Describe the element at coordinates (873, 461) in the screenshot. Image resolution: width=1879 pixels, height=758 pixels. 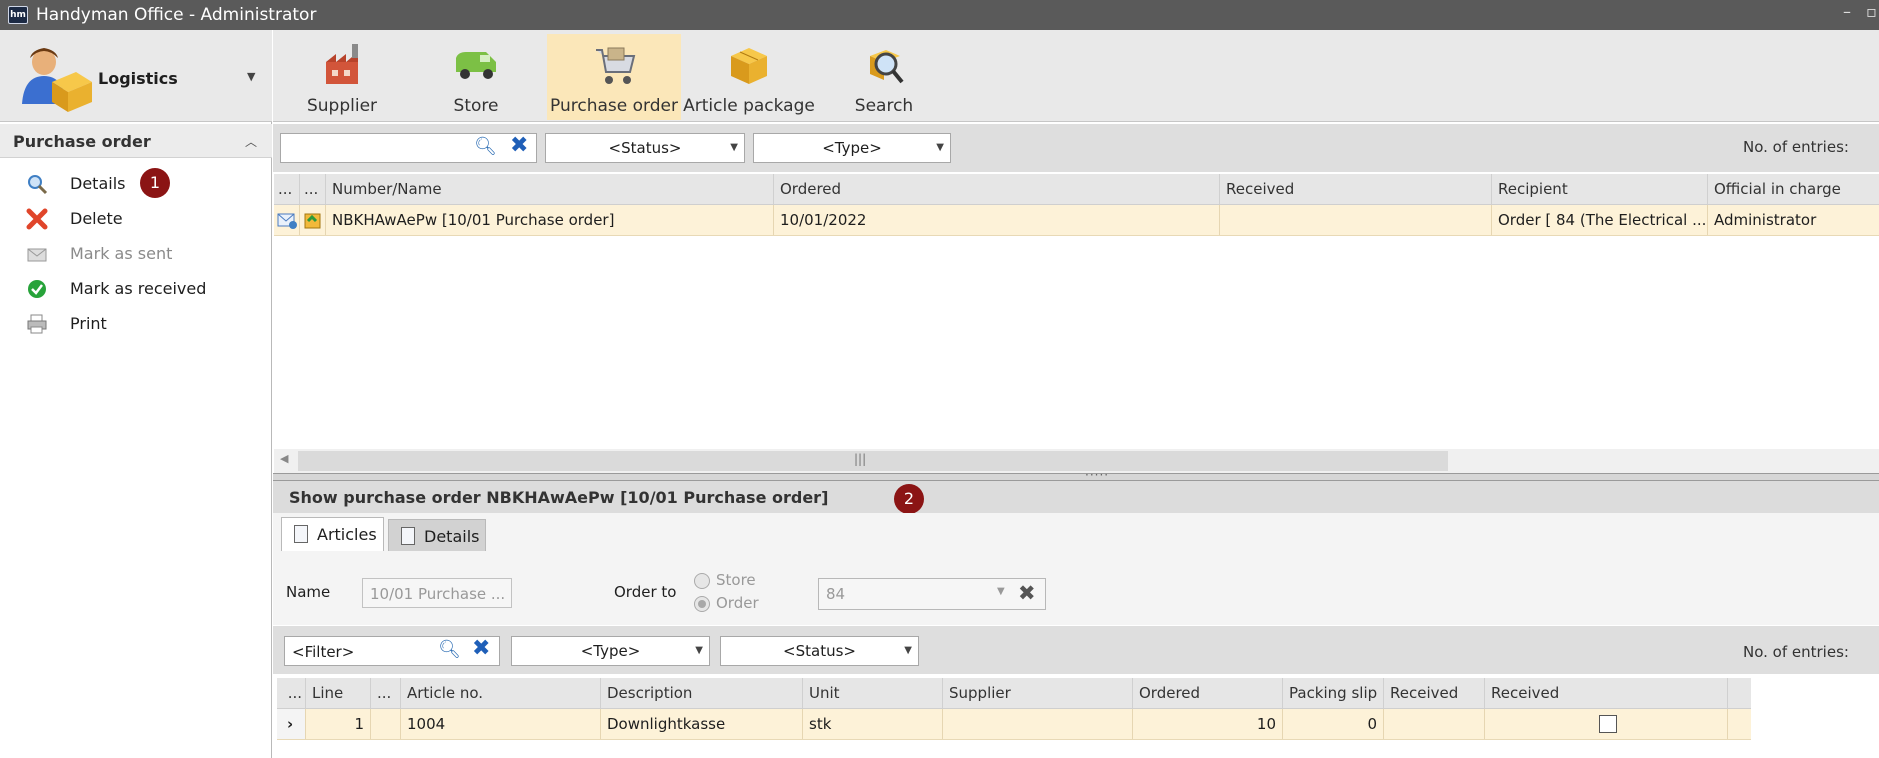
I see `scrollbar-thumb: |||` at that location.